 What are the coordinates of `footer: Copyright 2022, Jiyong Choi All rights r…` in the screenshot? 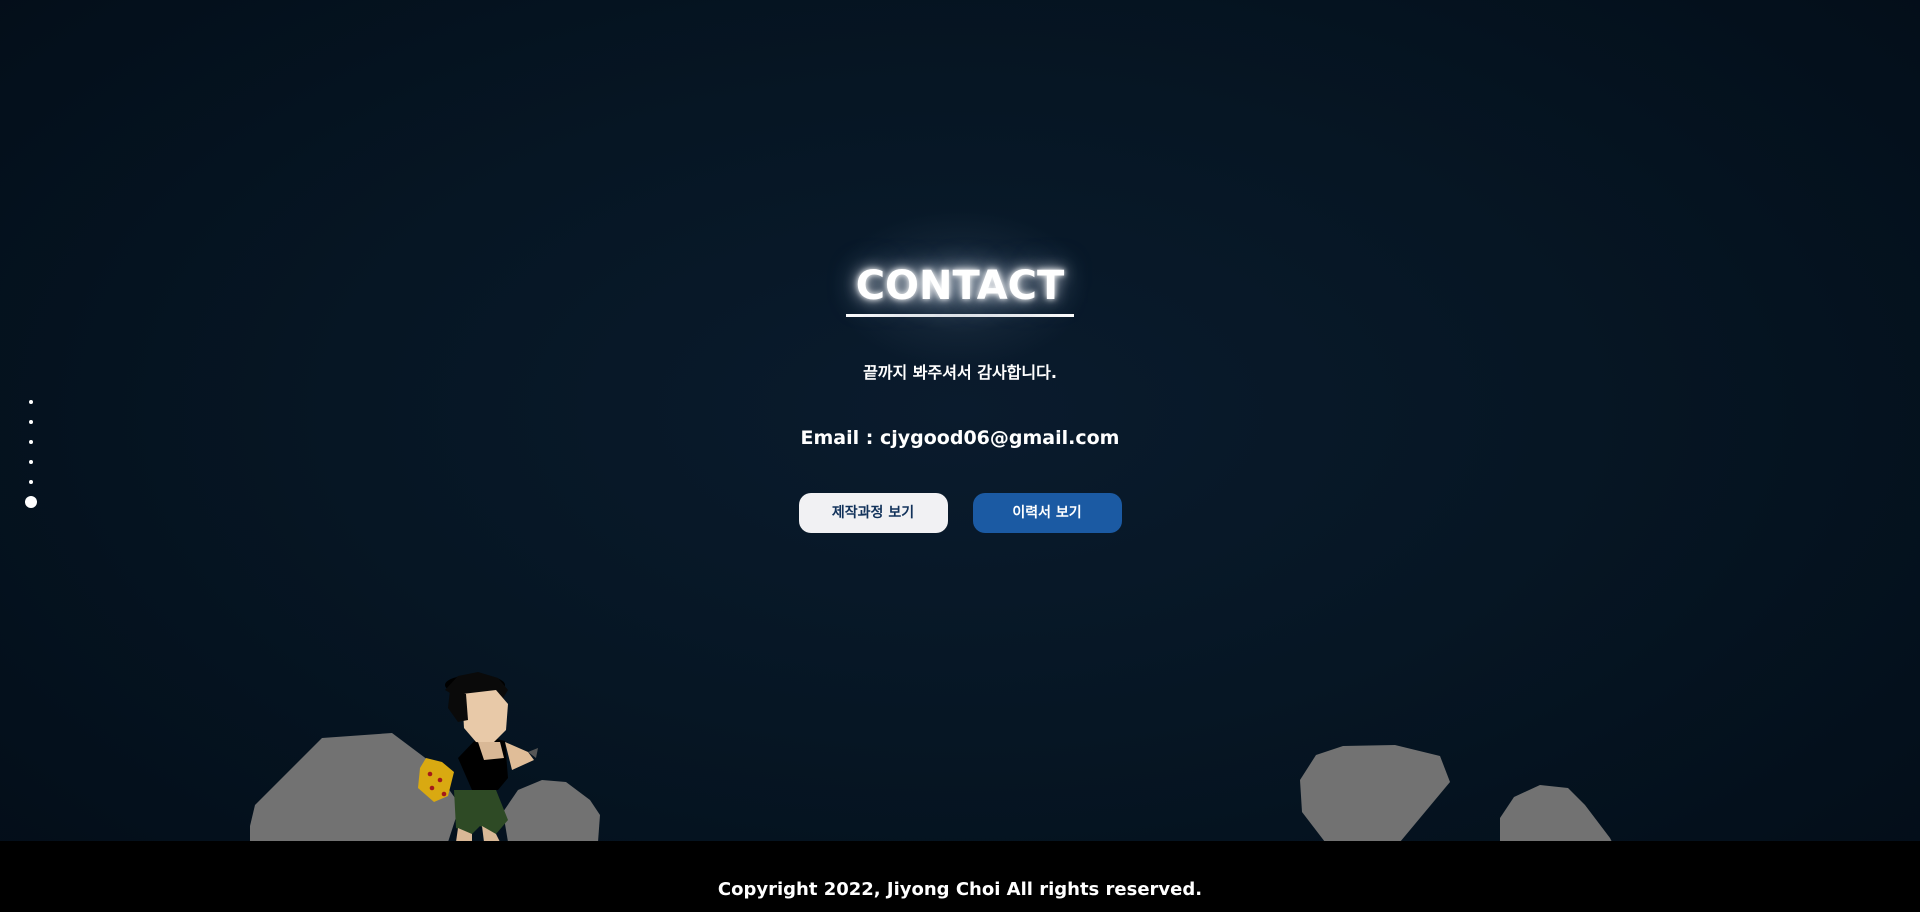 It's located at (960, 876).